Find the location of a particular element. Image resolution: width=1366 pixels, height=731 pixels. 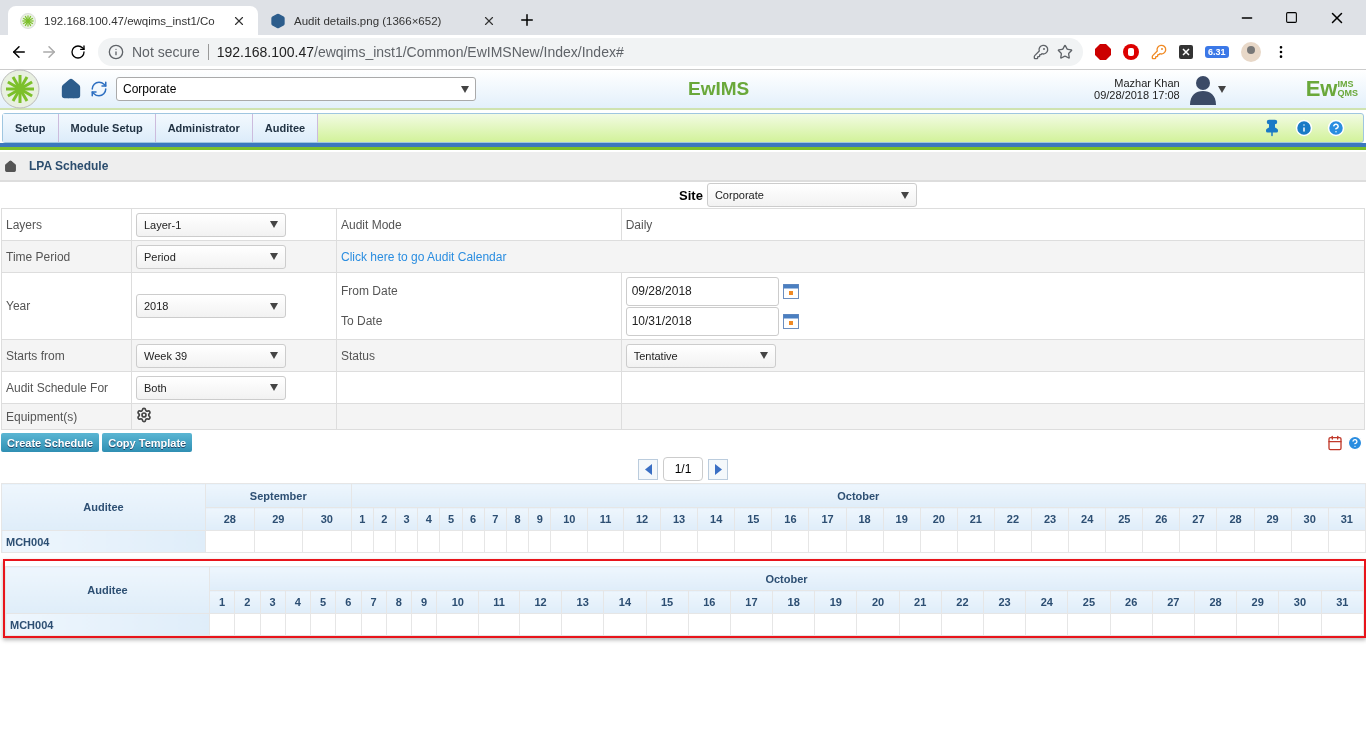

field-label: Status is located at coordinates (359, 355).